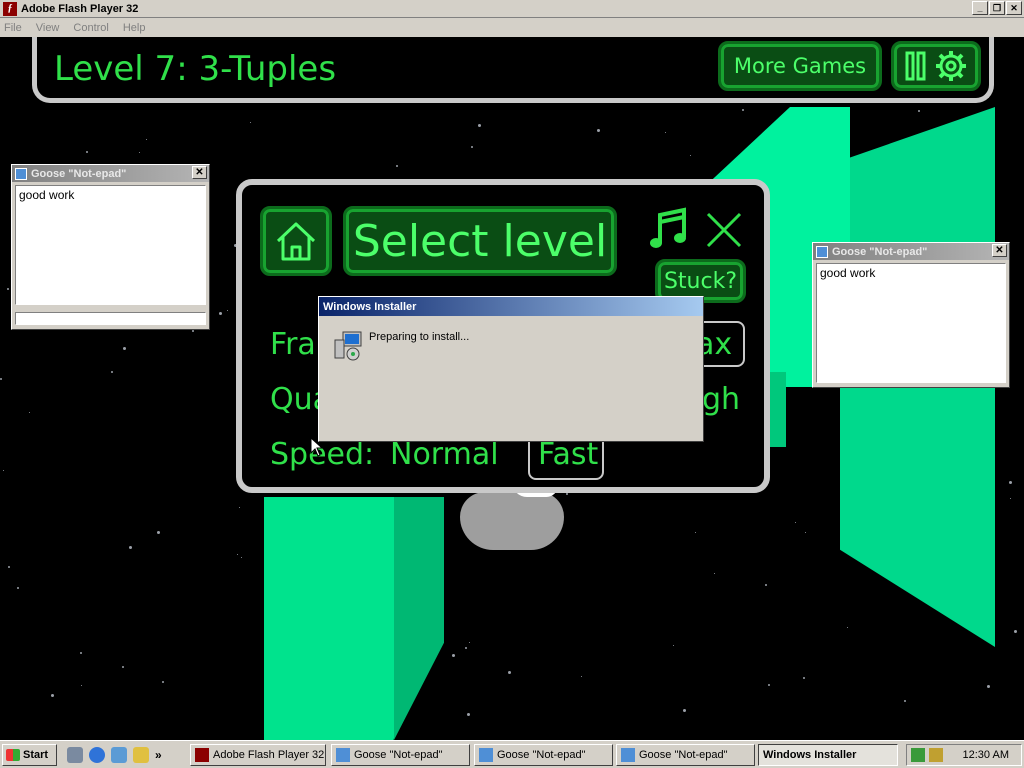  I want to click on goose-notepad-window-right: Goose "Not-epad" ✕ good work, so click(911, 315).